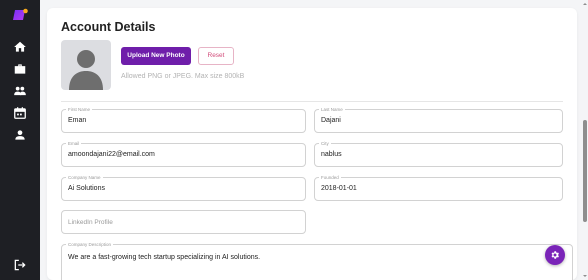 Image resolution: width=588 pixels, height=280 pixels. Describe the element at coordinates (20, 265) in the screenshot. I see `logout-icon` at that location.